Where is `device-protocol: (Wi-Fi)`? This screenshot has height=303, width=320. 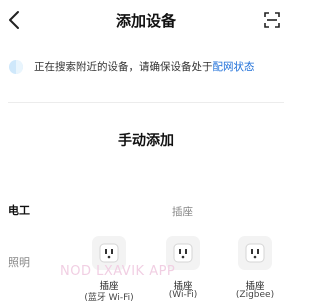 device-protocol: (Wi-Fi) is located at coordinates (183, 295).